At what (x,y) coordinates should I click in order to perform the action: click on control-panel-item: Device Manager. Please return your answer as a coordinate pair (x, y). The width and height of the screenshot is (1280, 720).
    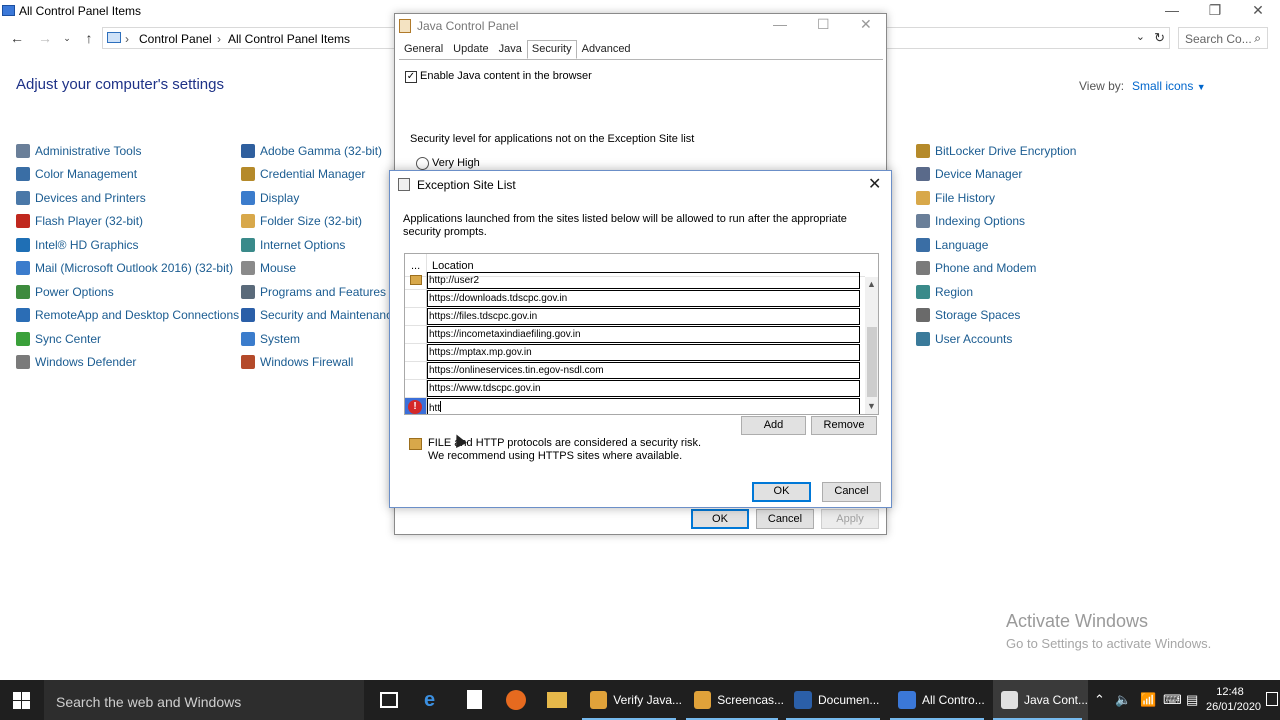
    Looking at the image, I should click on (996, 175).